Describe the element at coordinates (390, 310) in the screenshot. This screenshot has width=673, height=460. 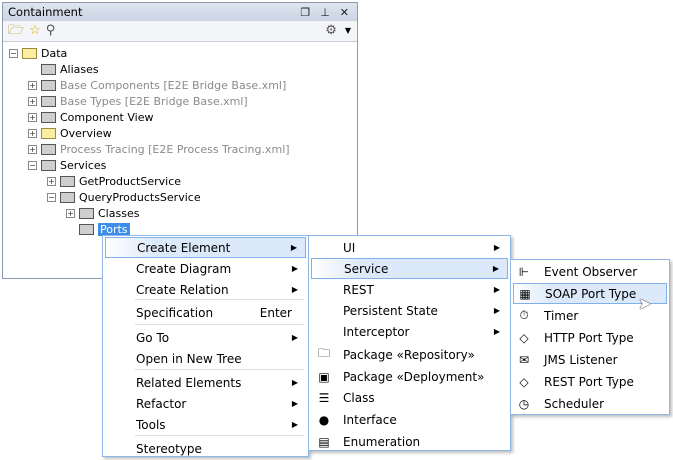
I see `menu-item-label: Persistent State` at that location.